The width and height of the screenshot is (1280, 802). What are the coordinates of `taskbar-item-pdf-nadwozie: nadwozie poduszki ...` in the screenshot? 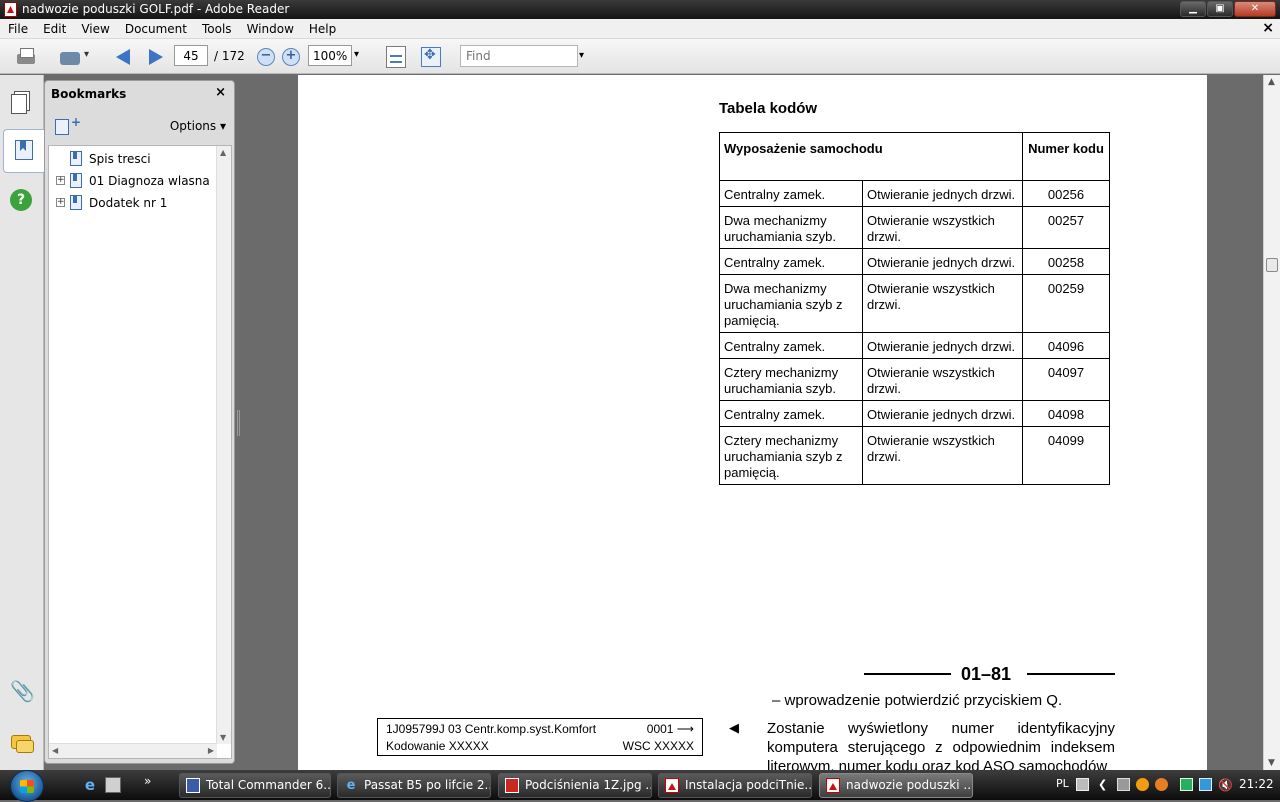 It's located at (896, 785).